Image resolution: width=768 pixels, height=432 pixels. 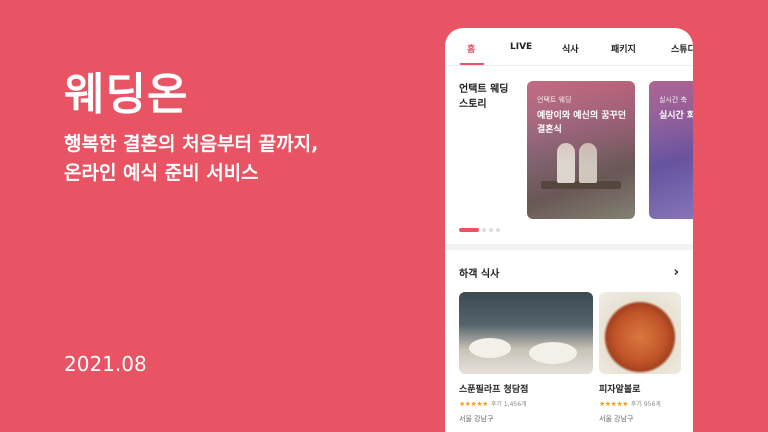 What do you see at coordinates (676, 272) in the screenshot?
I see `chevron-right-icon: ›` at bounding box center [676, 272].